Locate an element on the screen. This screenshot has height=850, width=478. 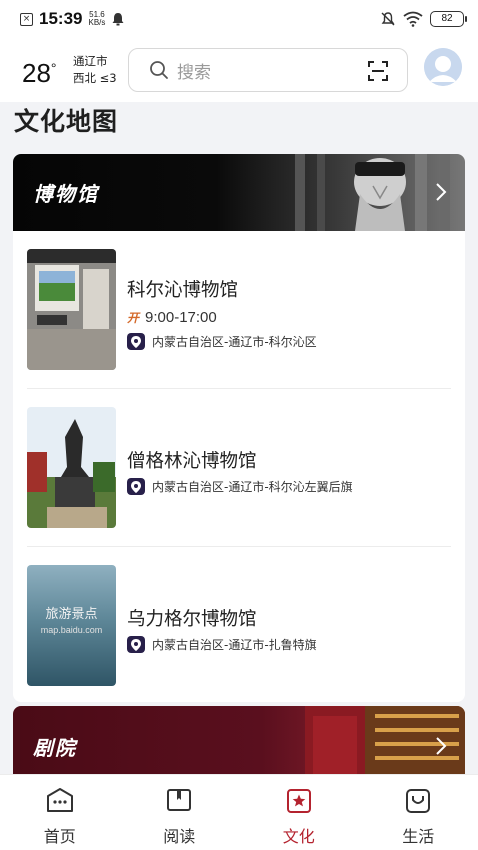
app-header: 28° 通辽市 西北 ≤3 搜索 is located at coordinates (239, 70).